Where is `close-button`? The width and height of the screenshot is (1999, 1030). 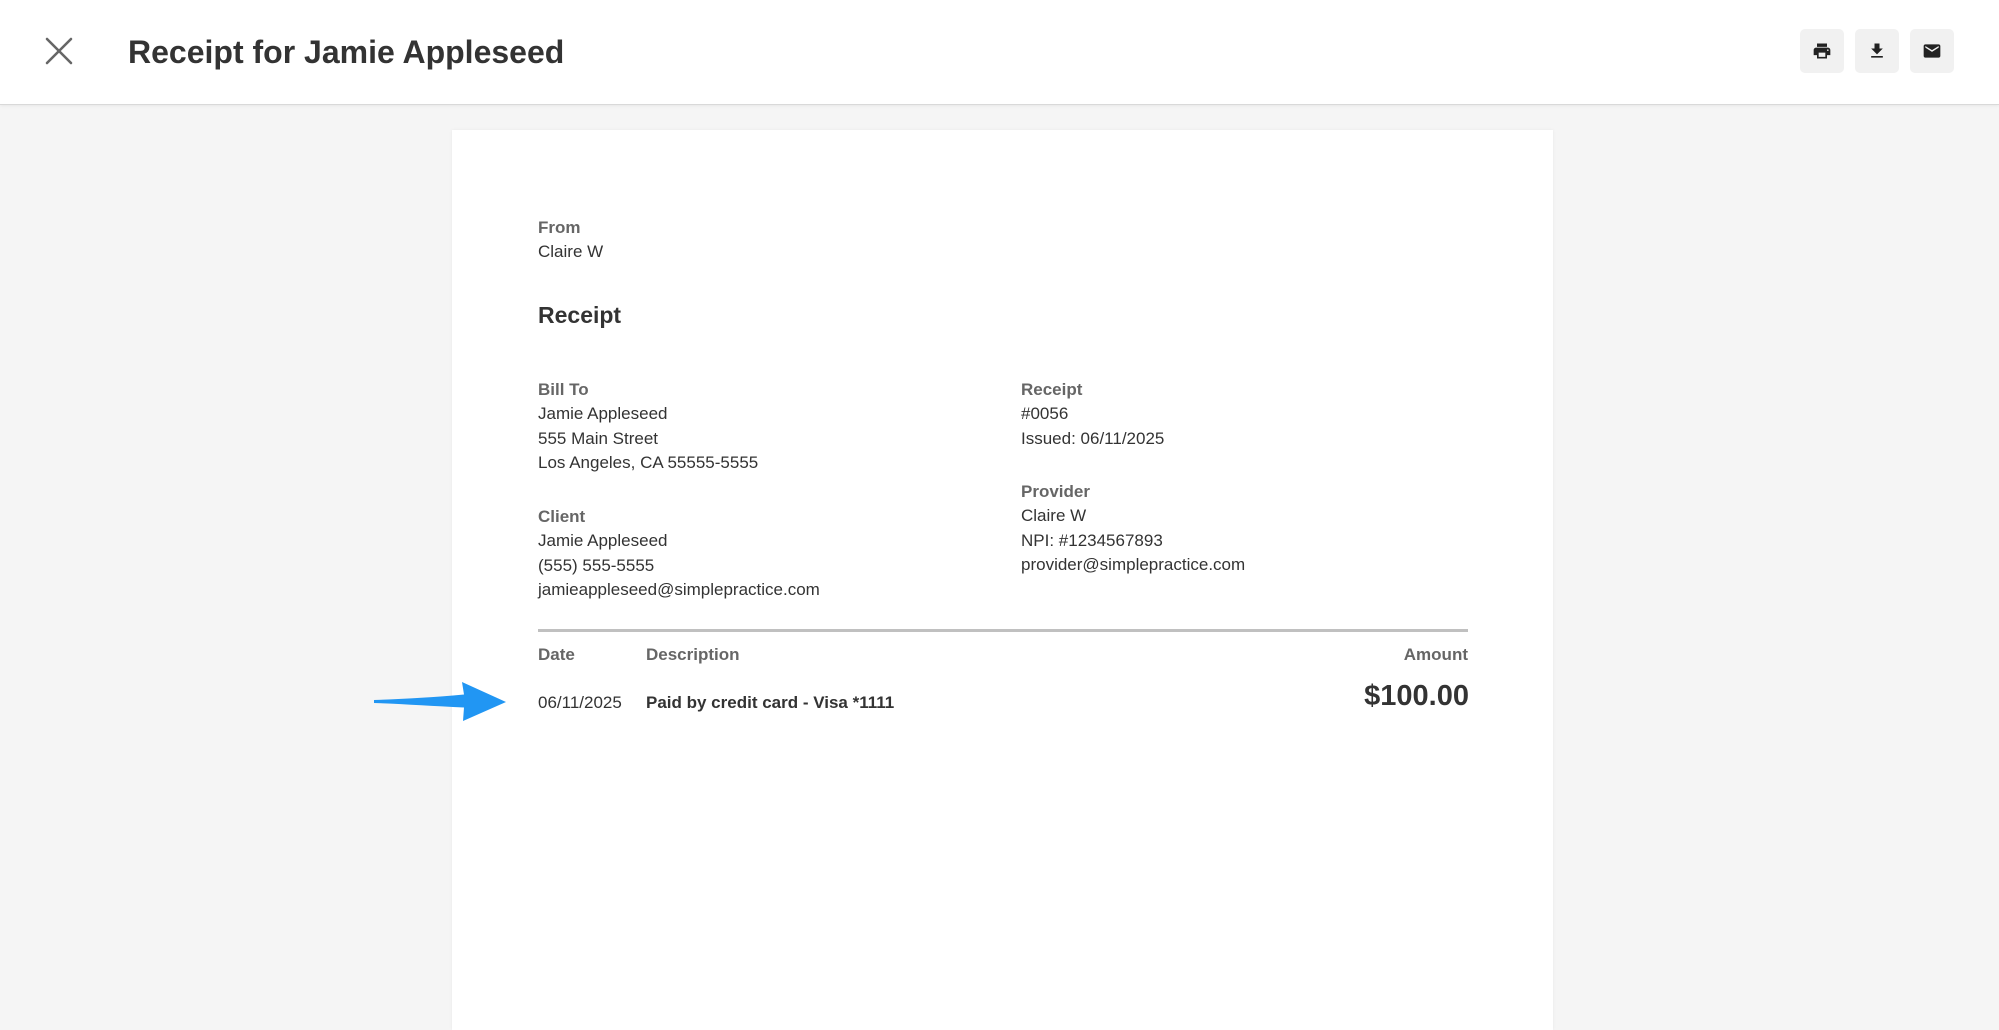 close-button is located at coordinates (59, 51).